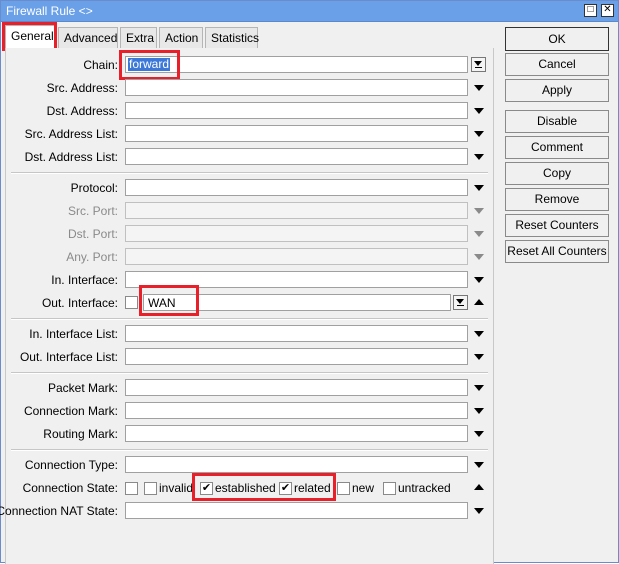 This screenshot has width=619, height=564. I want to click on dst-port-field, so click(296, 233).